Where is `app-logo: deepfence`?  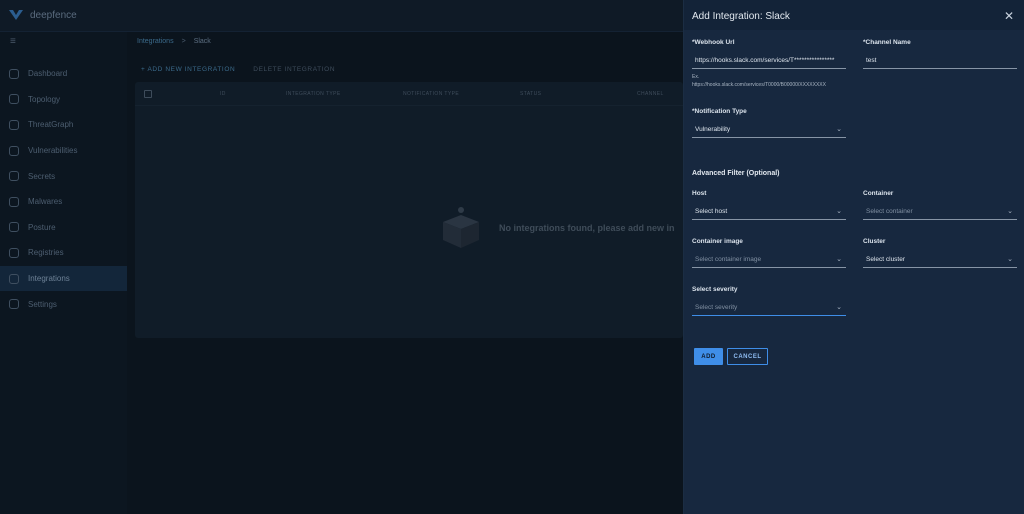
app-logo: deepfence is located at coordinates (42, 15).